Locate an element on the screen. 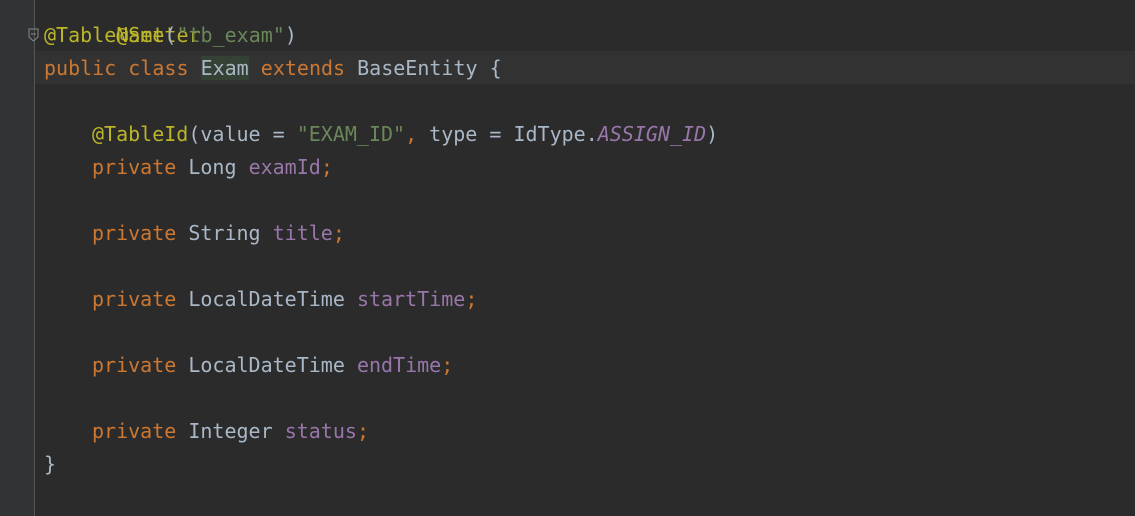 Image resolution: width=1135 pixels, height=516 pixels. constant-assign-id: ASSIGN_ID is located at coordinates (652, 134).